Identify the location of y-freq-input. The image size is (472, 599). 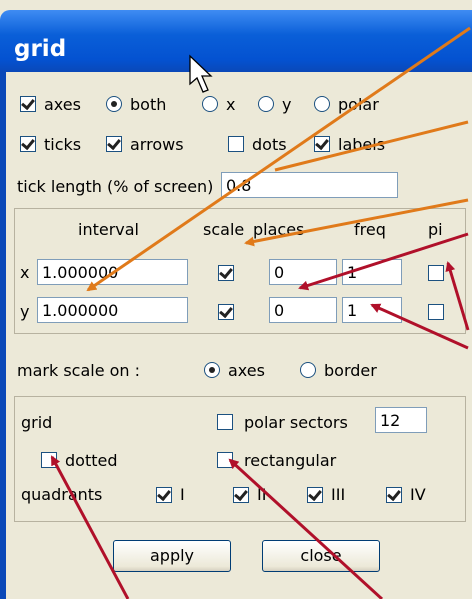
(372, 310).